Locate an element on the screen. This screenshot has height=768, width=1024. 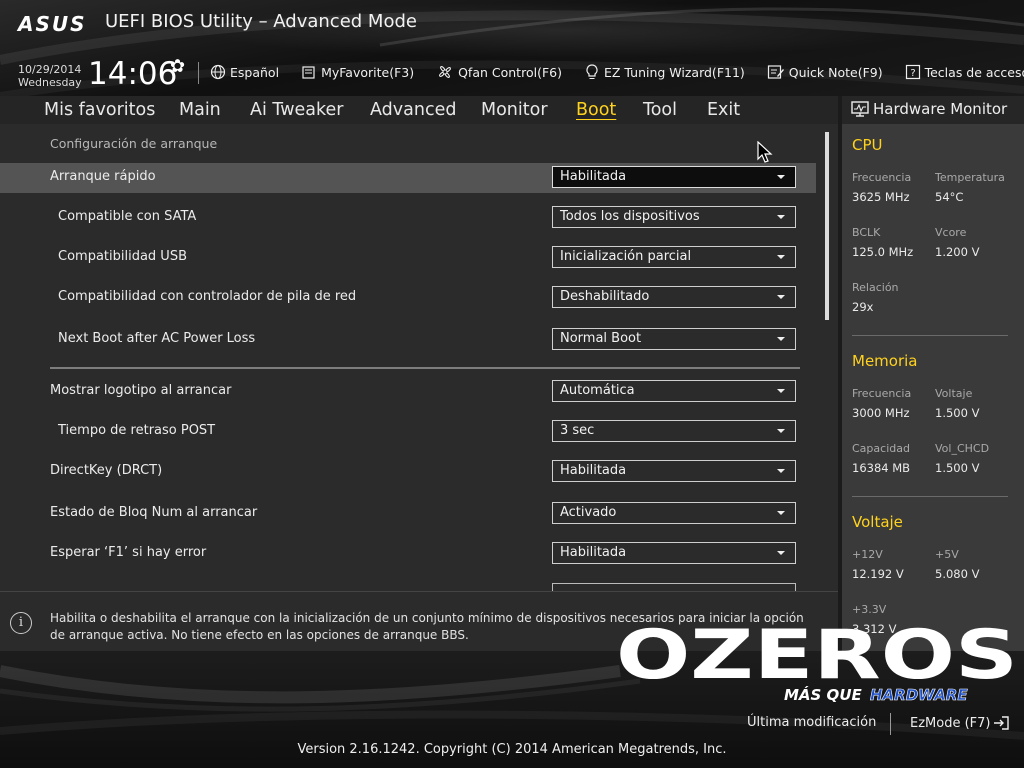
mouse-cursor-icon is located at coordinates (765, 152).